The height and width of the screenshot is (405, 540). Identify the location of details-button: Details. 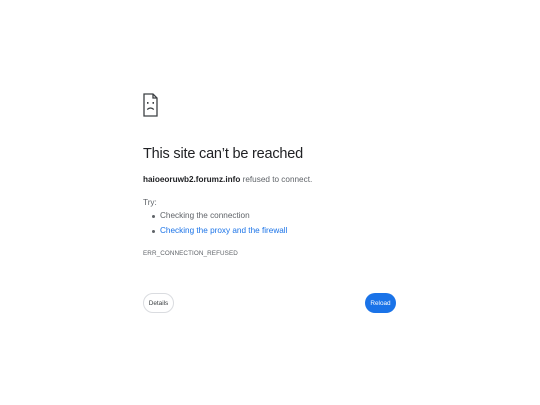
(158, 303).